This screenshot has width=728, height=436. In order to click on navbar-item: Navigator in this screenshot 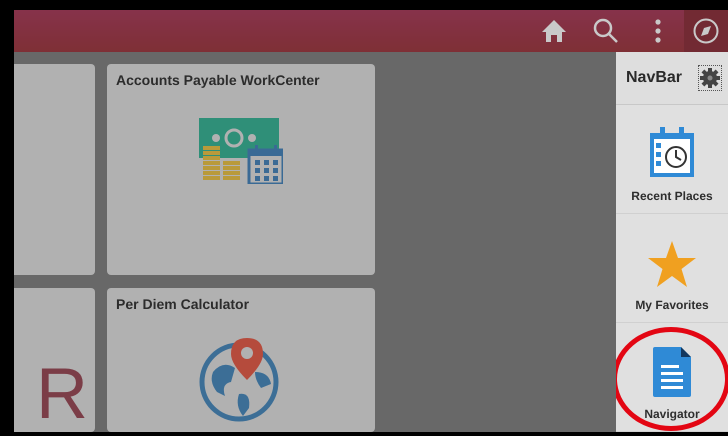, I will do `click(672, 377)`.